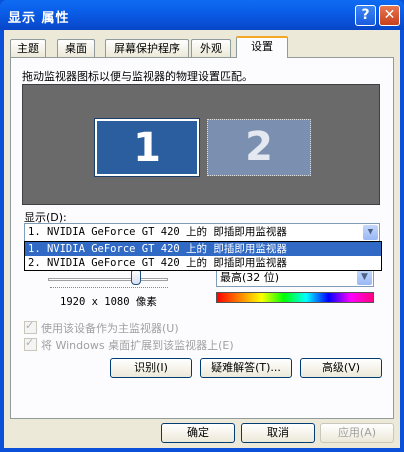 This screenshot has width=404, height=452. Describe the element at coordinates (137, 345) in the screenshot. I see `extend-desktop-label: 将 Windows 桌面扩展到该监视器上(E)` at that location.